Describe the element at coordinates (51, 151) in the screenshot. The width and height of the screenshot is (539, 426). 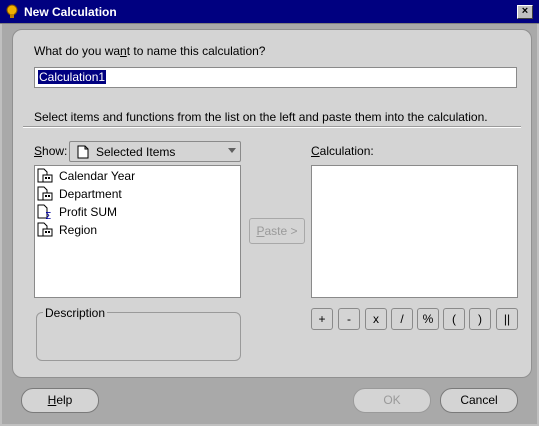
I see `show-label: Show:` at that location.